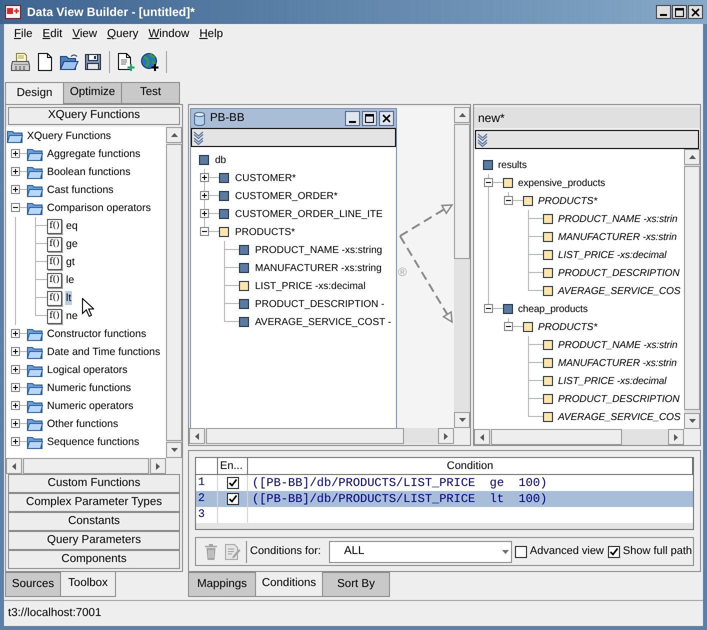 The width and height of the screenshot is (707, 630). Describe the element at coordinates (512, 165) in the screenshot. I see `tree-item: results` at that location.